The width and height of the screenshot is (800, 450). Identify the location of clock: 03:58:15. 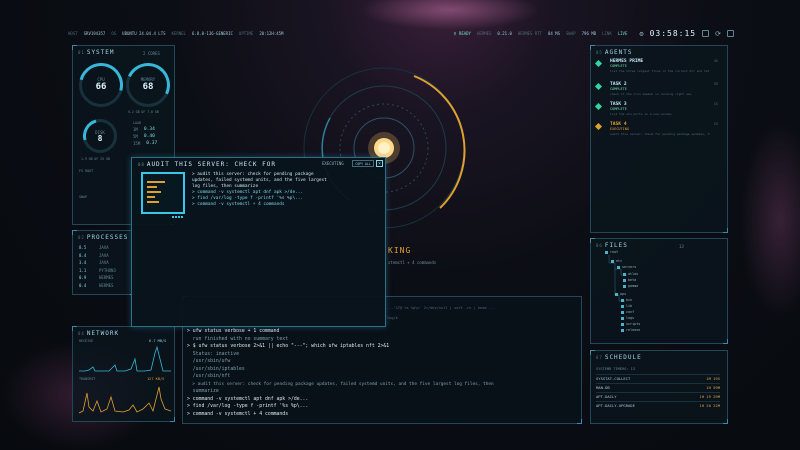
(673, 33).